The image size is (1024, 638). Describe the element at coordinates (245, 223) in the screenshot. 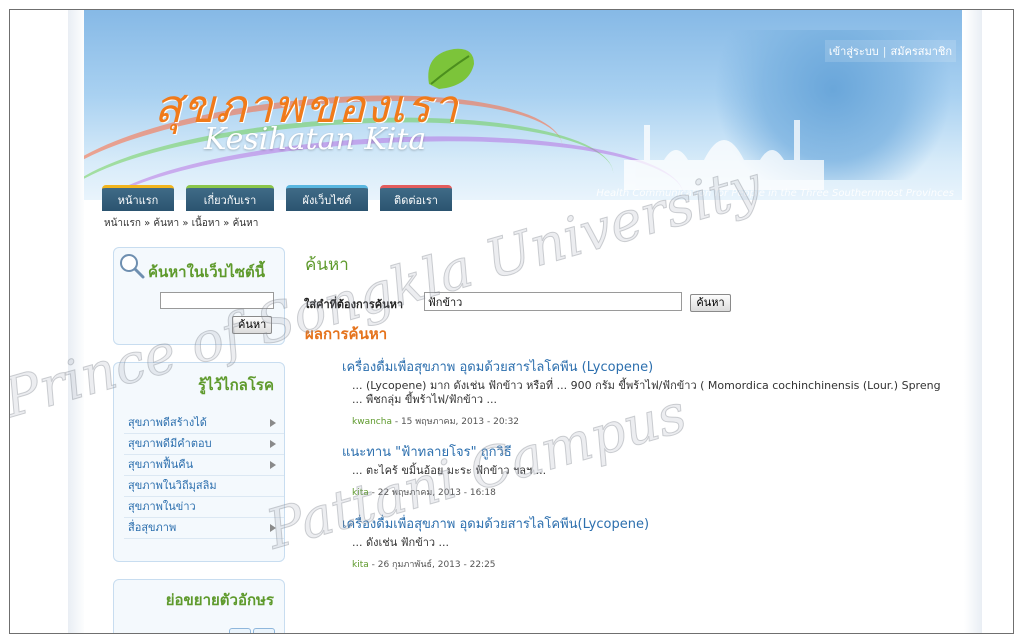

I see `breadcrumb-current: ค้นหา` at that location.